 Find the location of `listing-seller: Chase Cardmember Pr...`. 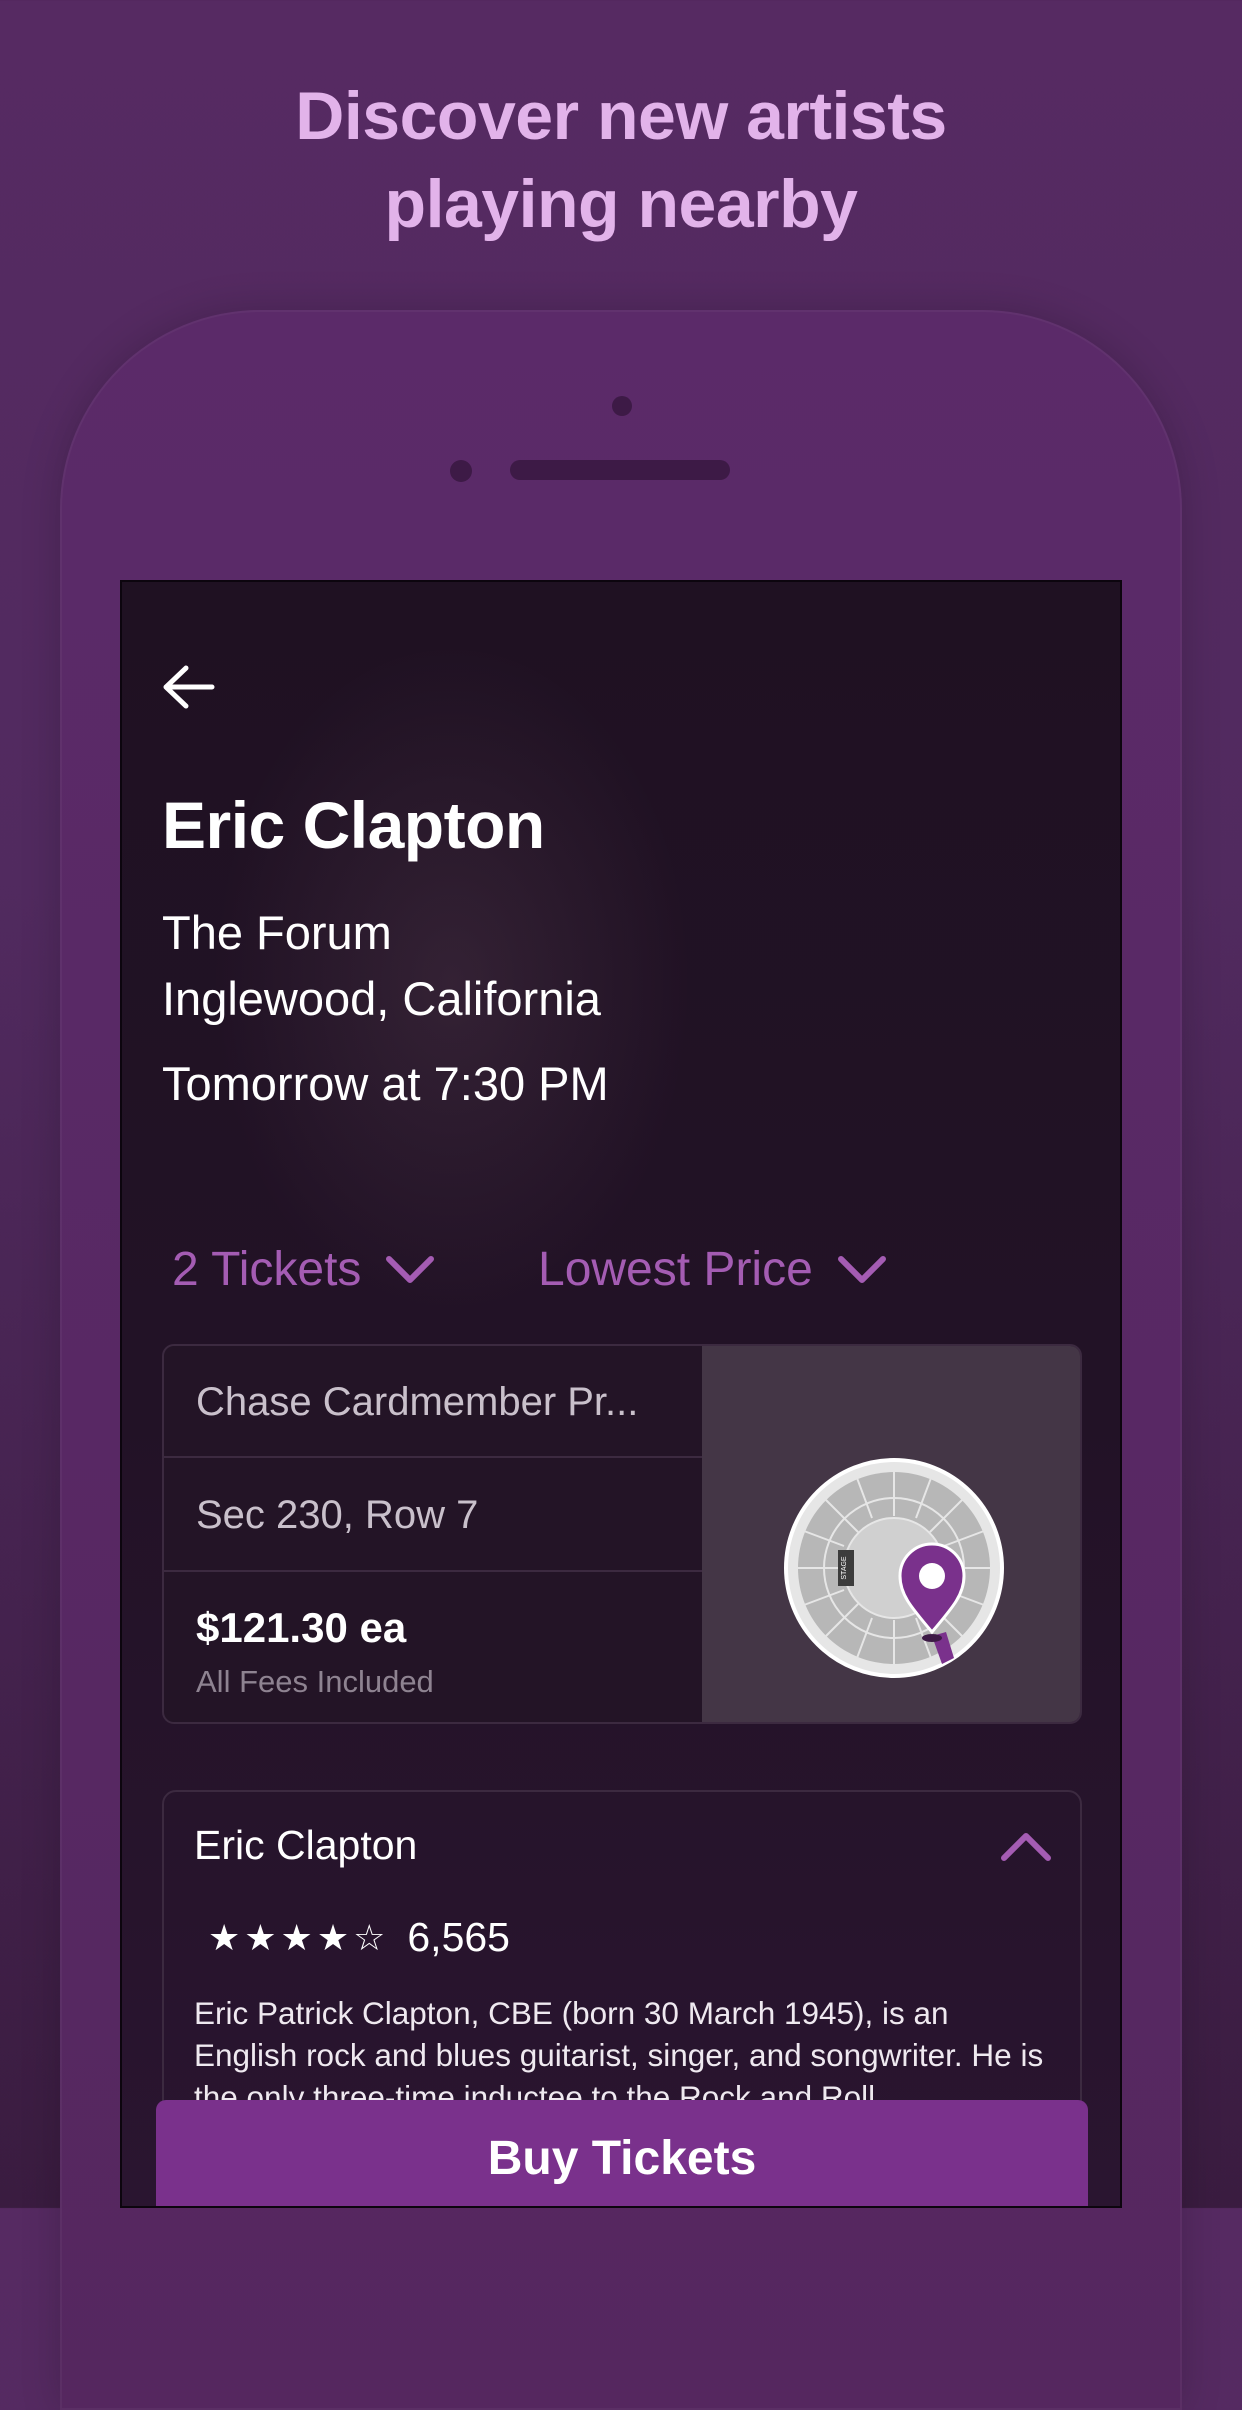

listing-seller: Chase Cardmember Pr... is located at coordinates (433, 1402).